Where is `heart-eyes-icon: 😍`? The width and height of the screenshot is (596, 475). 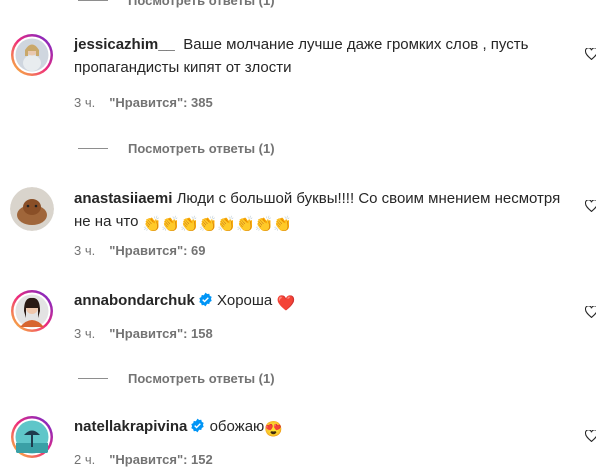 heart-eyes-icon: 😍 is located at coordinates (273, 429).